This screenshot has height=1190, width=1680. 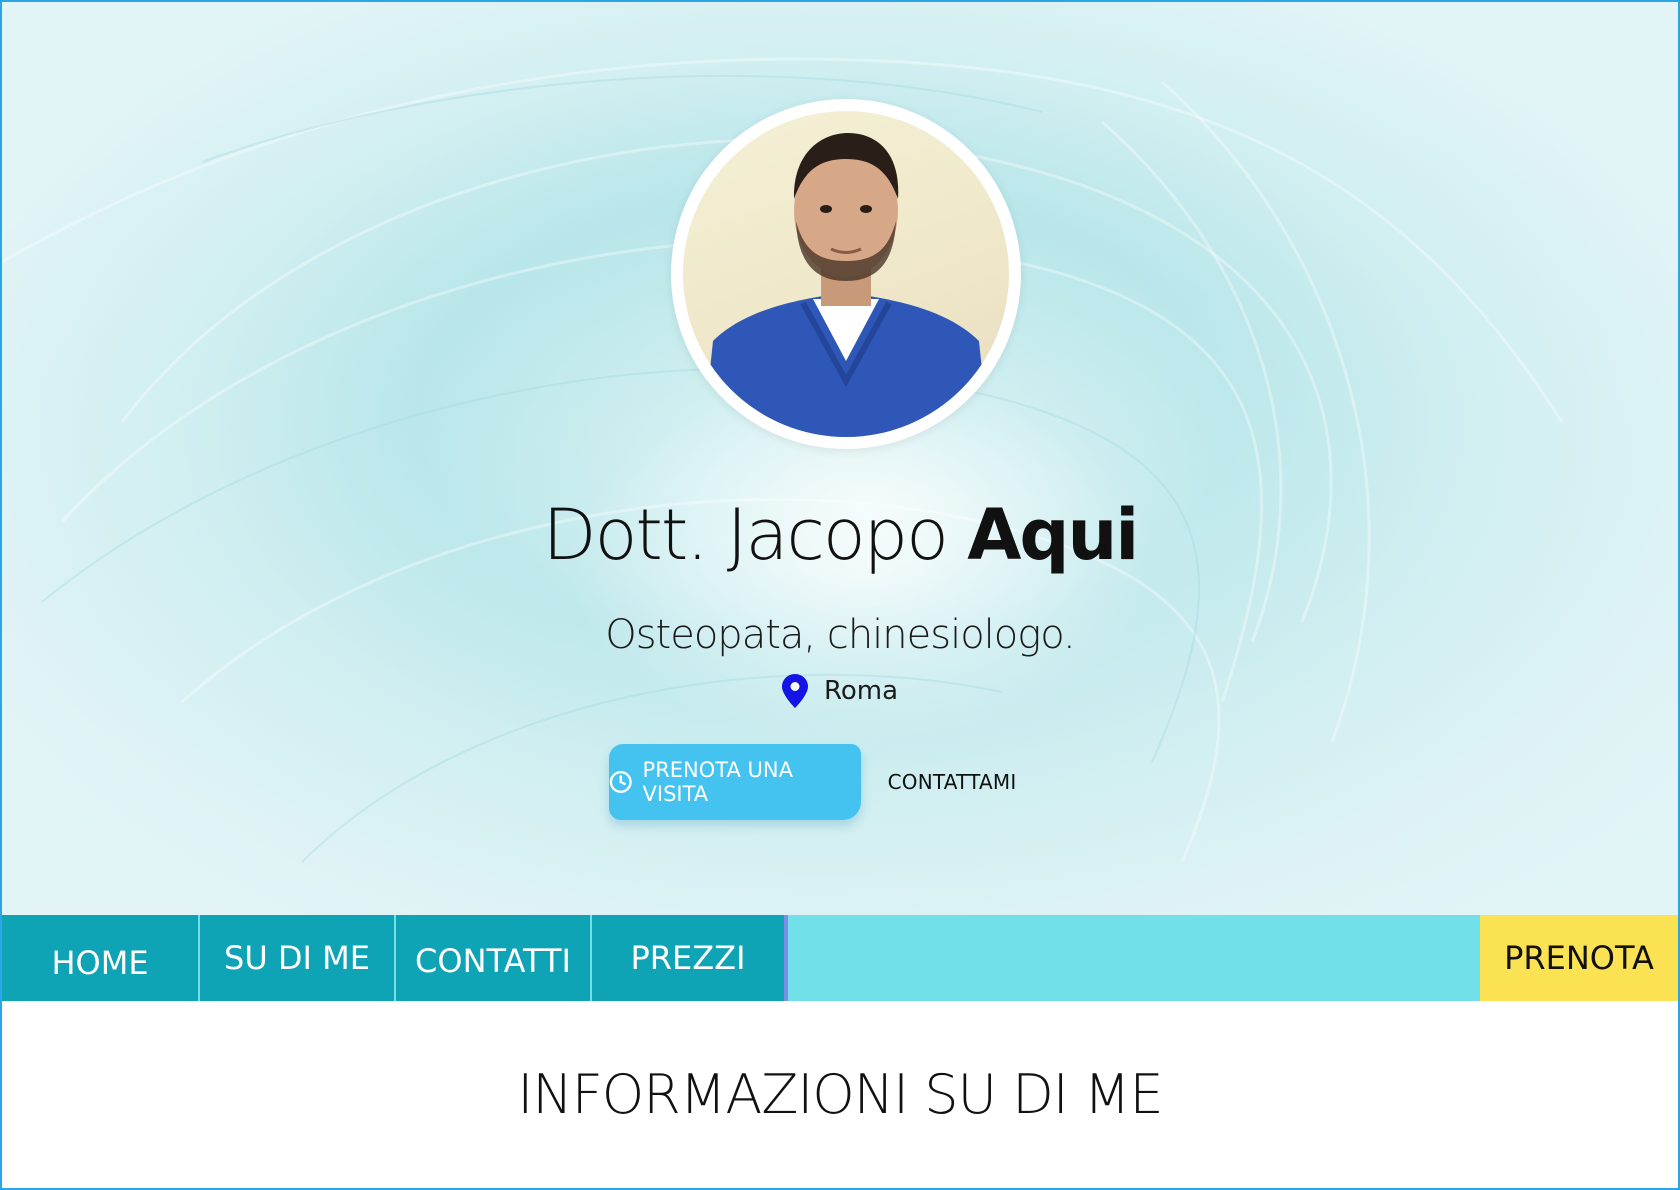 What do you see at coordinates (493, 958) in the screenshot?
I see `nav-item-contacts: CONTATTI` at bounding box center [493, 958].